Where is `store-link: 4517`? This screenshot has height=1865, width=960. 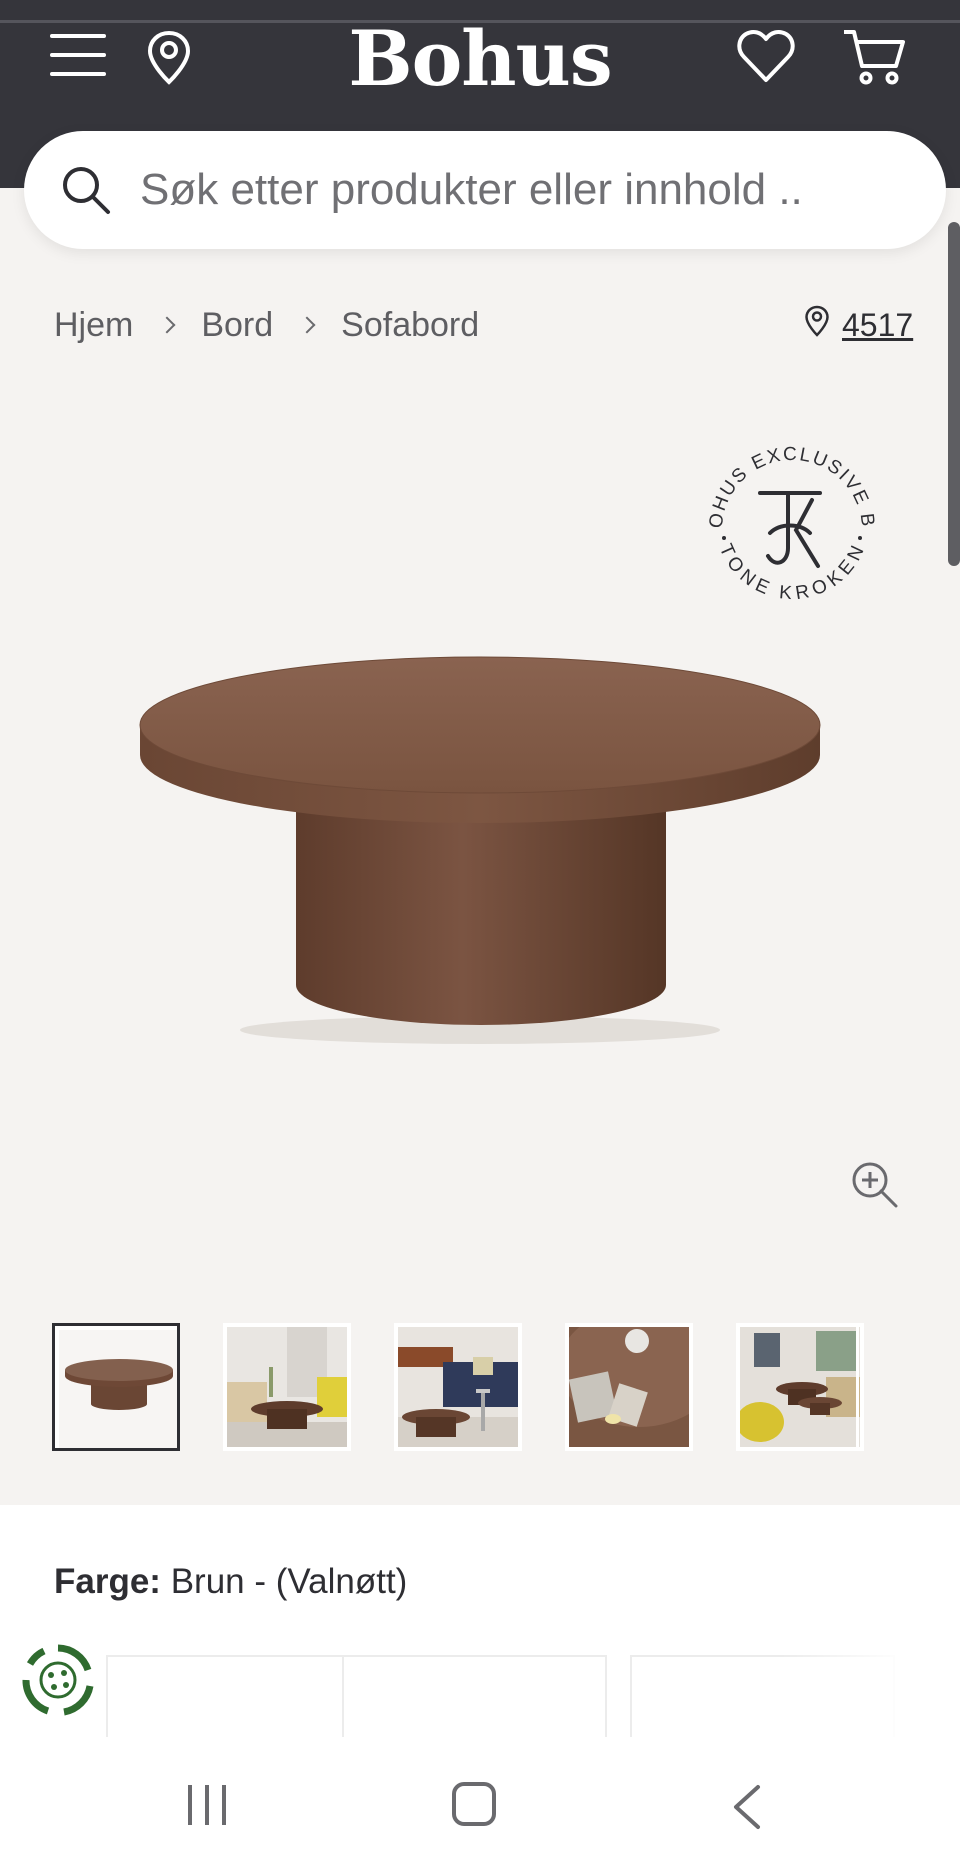 store-link: 4517 is located at coordinates (858, 325).